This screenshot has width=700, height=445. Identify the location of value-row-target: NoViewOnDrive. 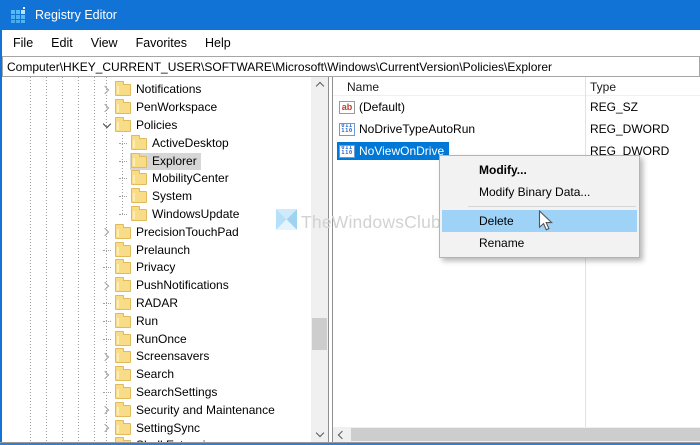
(393, 151).